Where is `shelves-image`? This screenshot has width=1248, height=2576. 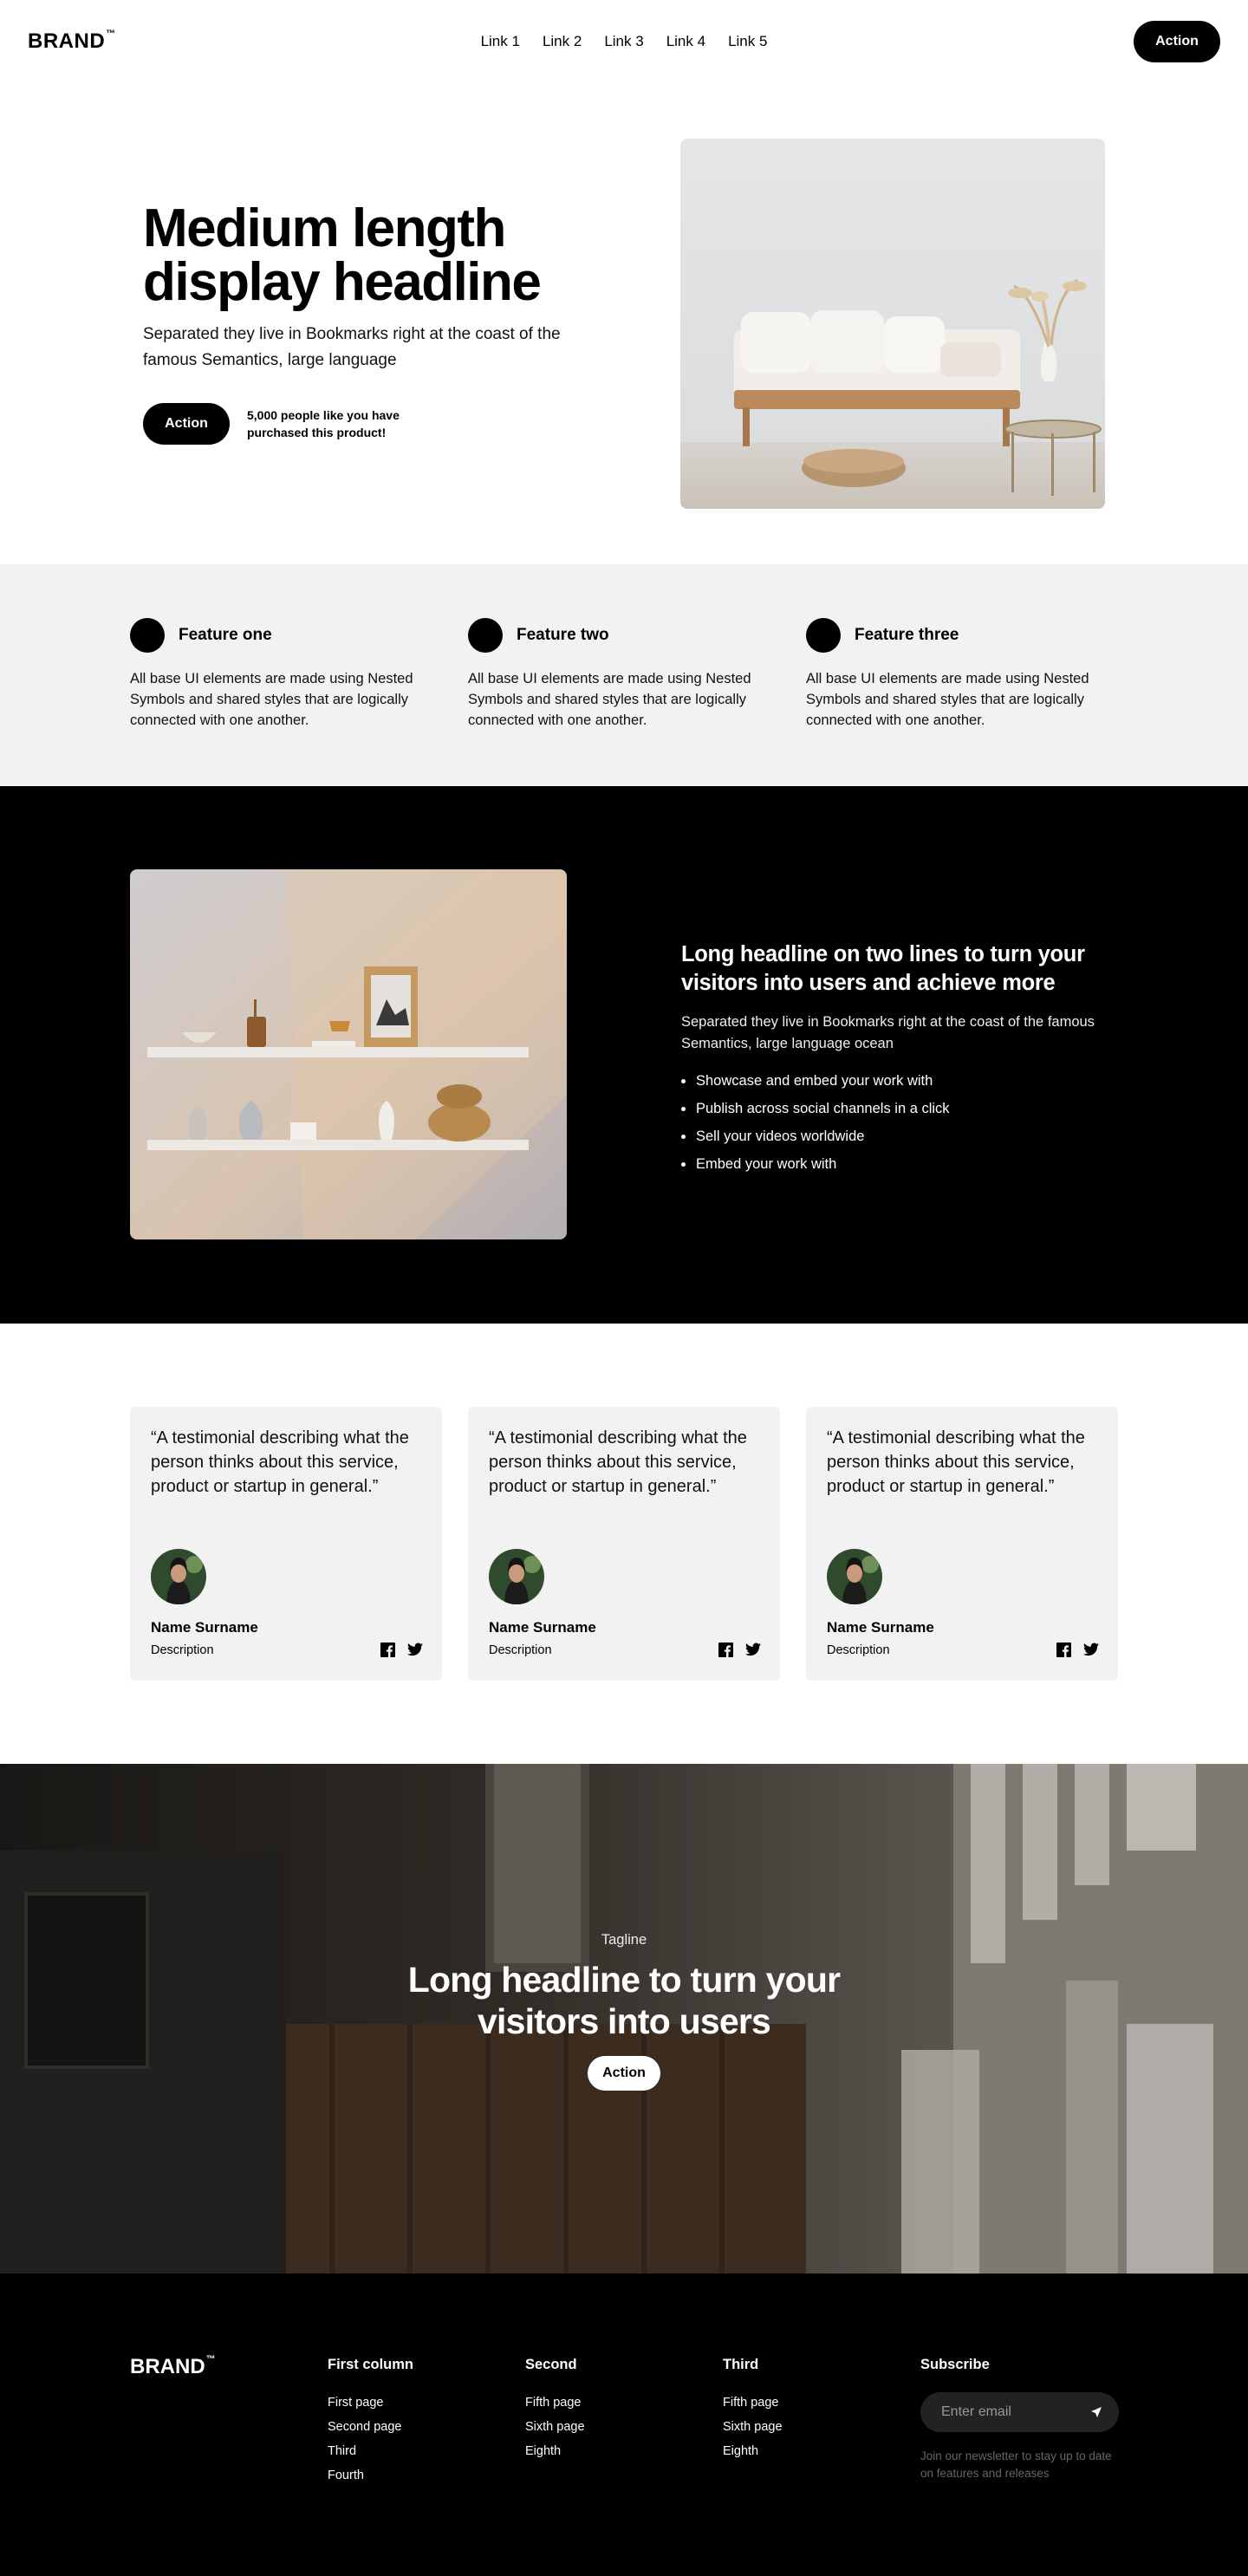 shelves-image is located at coordinates (348, 1054).